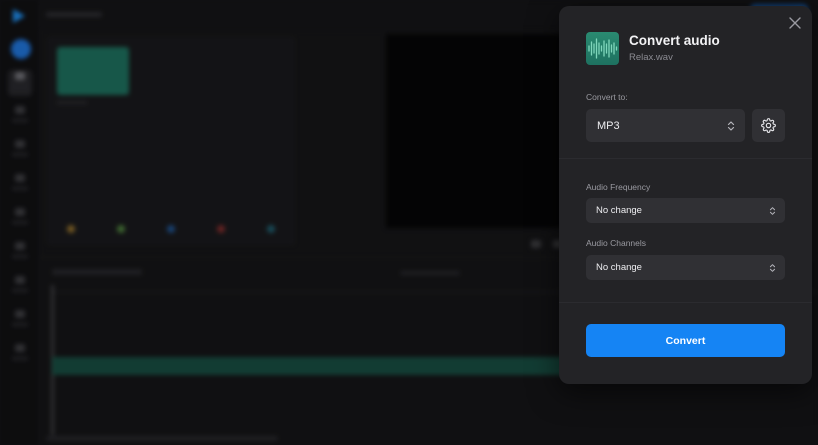  Describe the element at coordinates (665, 125) in the screenshot. I see `format-select: MP3` at that location.